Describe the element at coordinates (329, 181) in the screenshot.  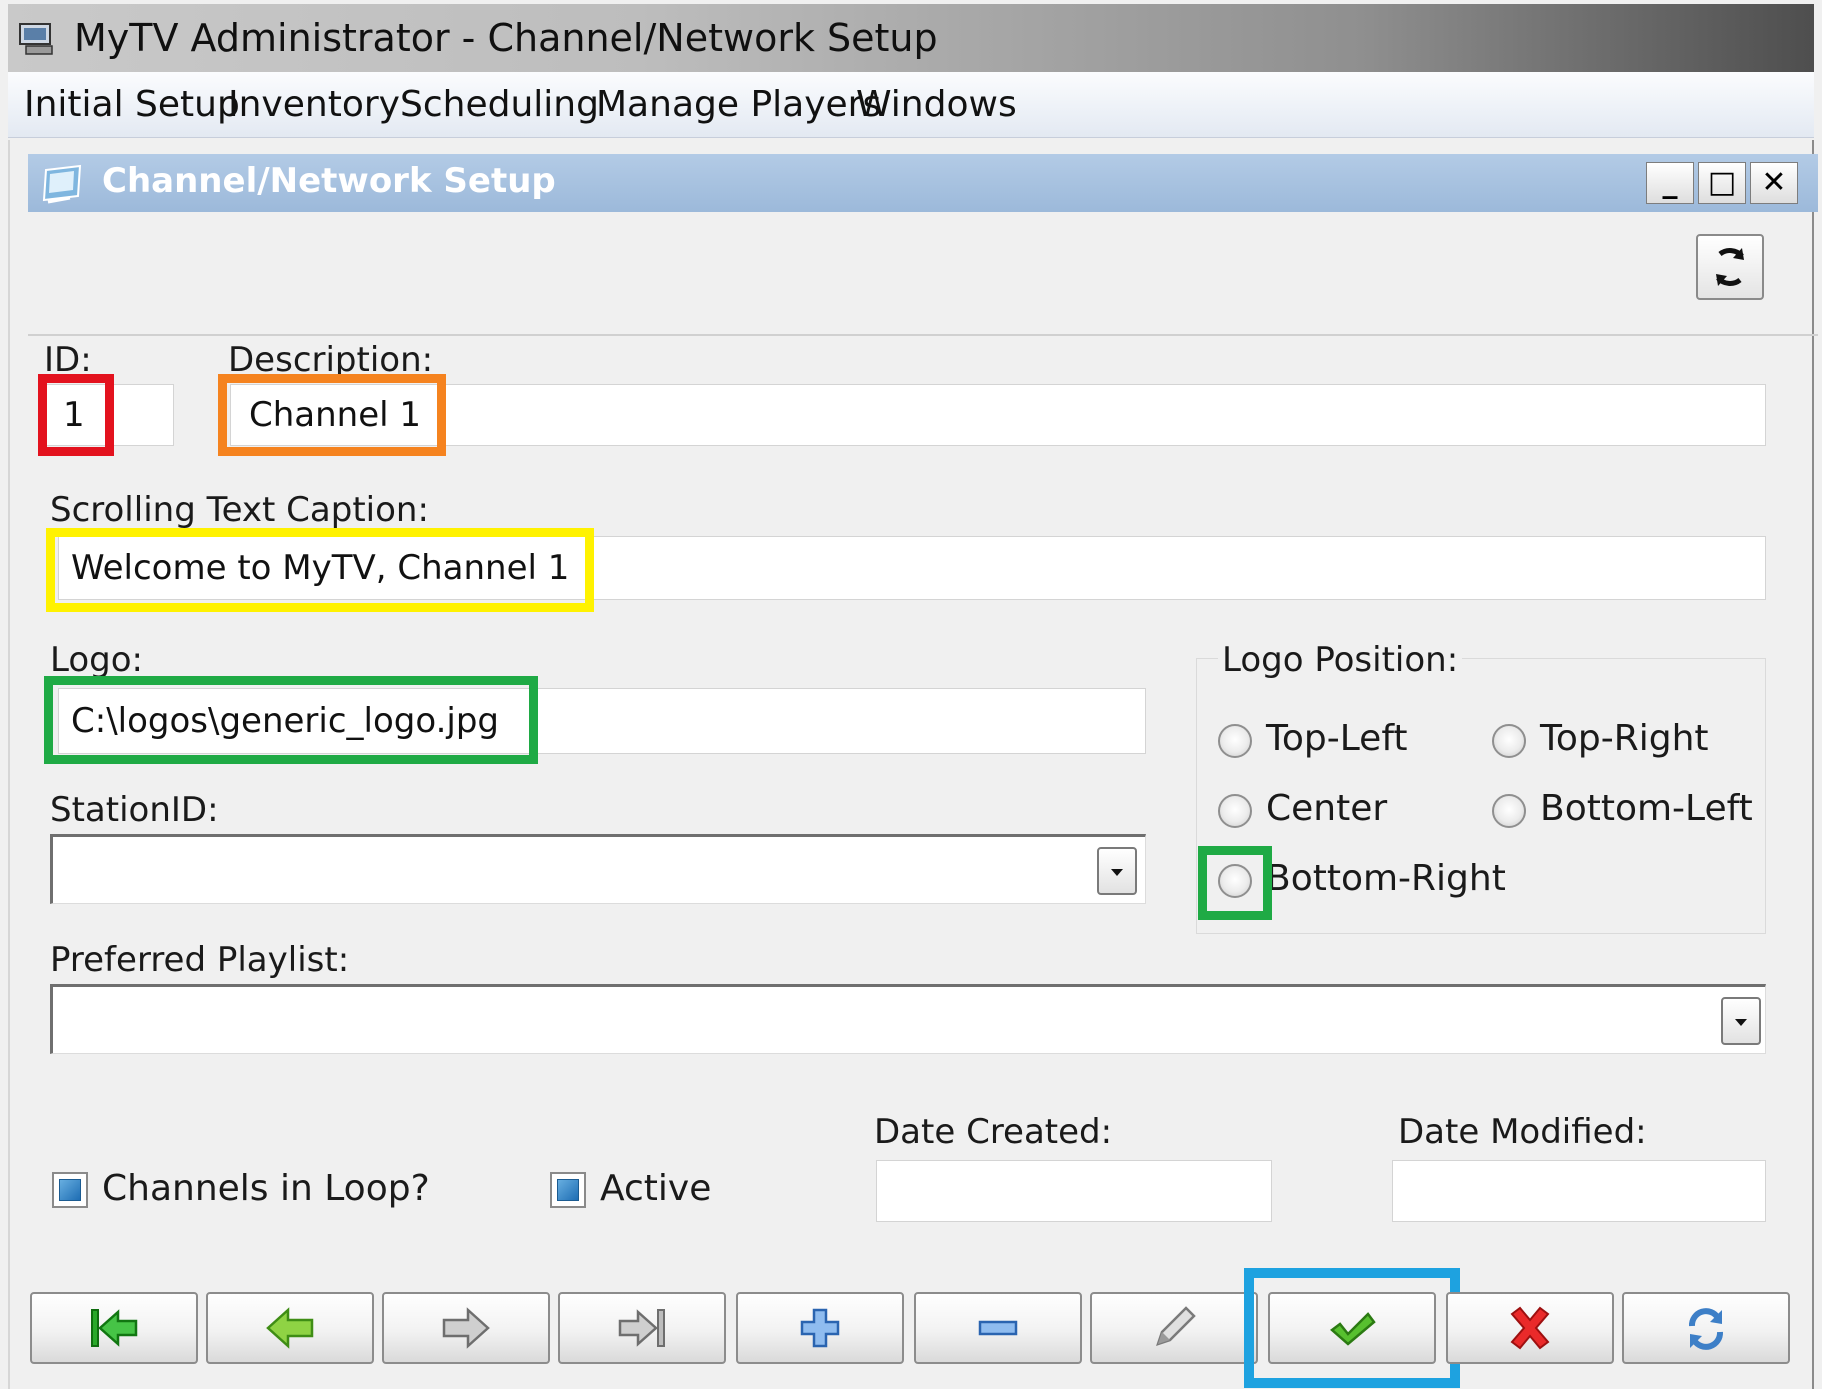
I see `window-title: Channel/Network Setup` at that location.